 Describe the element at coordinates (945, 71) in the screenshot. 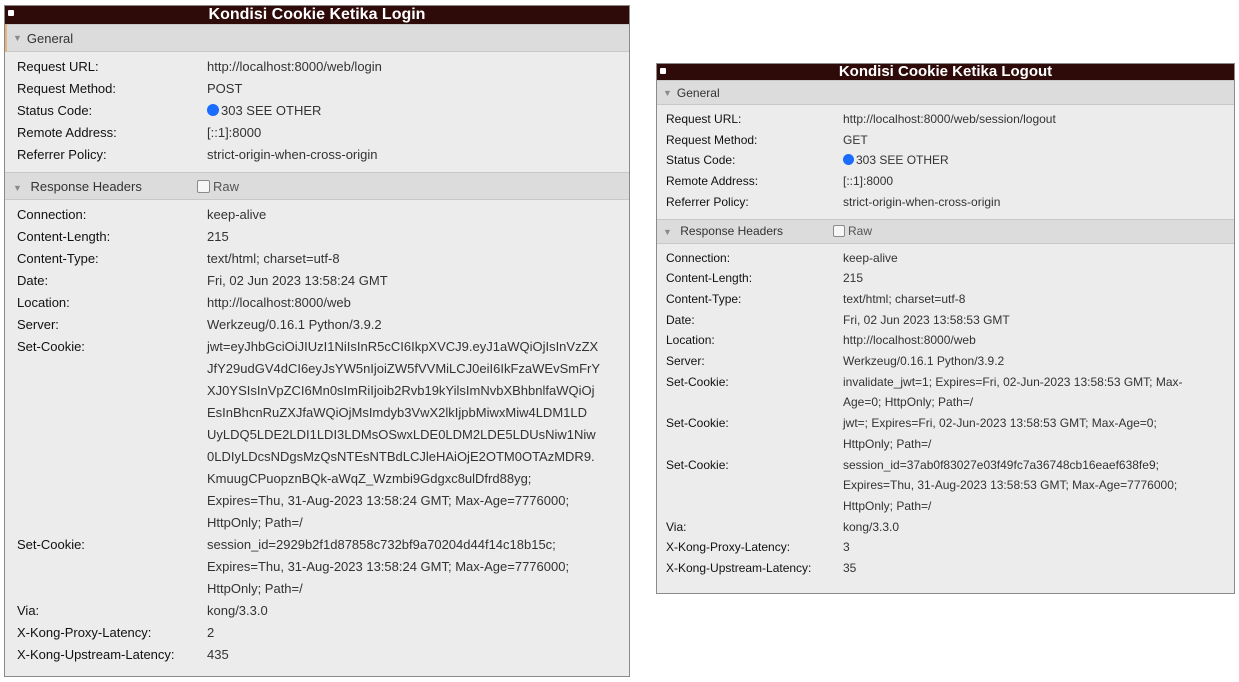

I see `logout-title: Kondisi Cookie Ketika Logout` at that location.